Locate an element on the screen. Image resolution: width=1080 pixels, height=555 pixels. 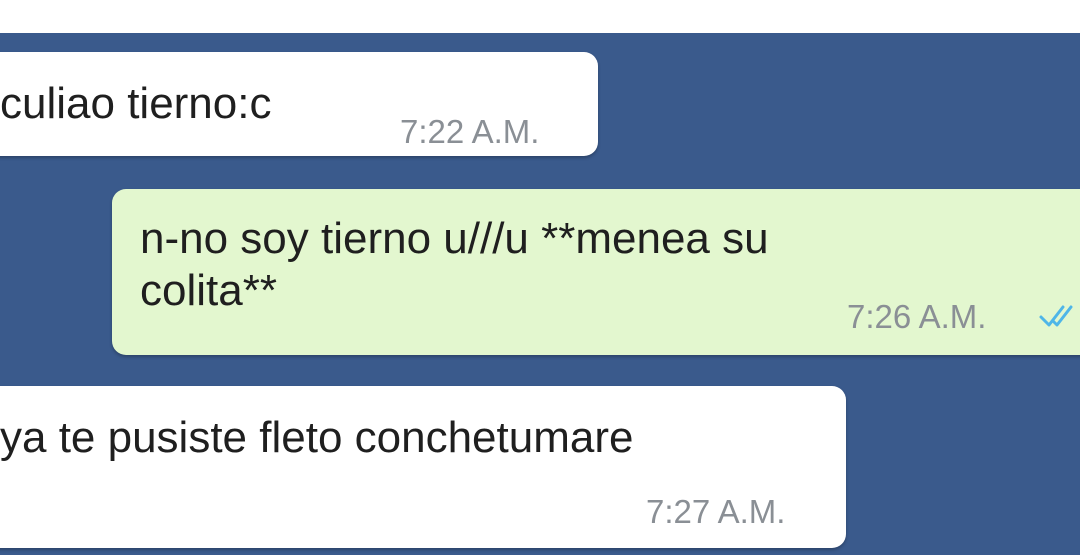
message-text: culiao tierno:c is located at coordinates (136, 103).